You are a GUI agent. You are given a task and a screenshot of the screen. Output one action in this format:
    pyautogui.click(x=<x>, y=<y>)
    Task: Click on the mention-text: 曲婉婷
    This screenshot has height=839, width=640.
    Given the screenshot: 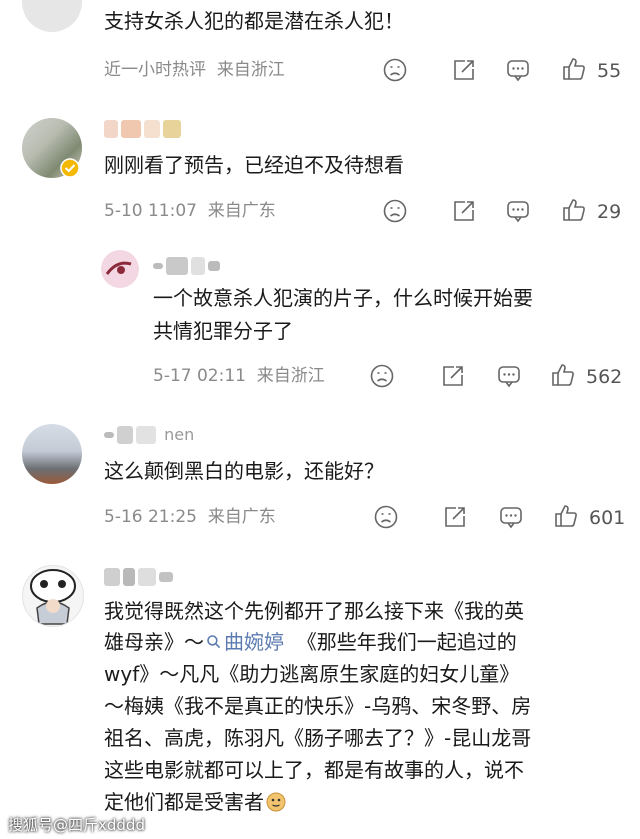 What is the action you would take?
    pyautogui.click(x=254, y=642)
    